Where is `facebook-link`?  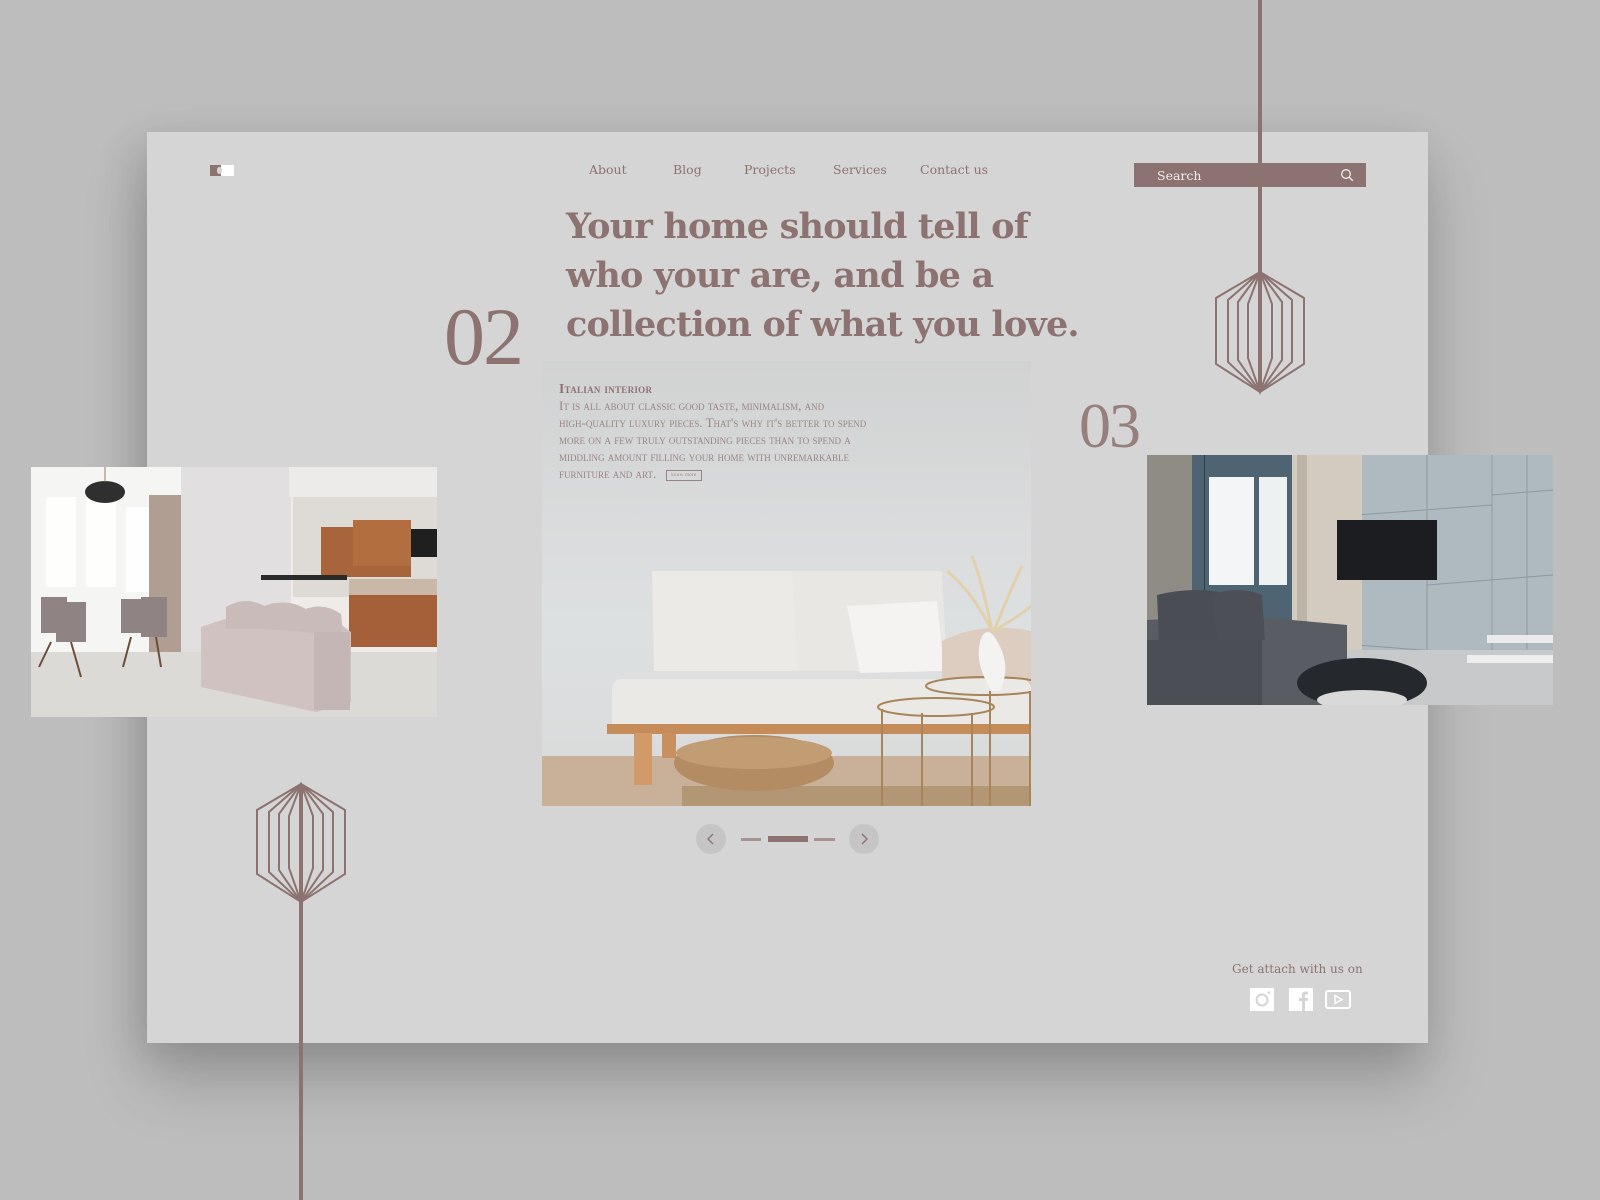 facebook-link is located at coordinates (1301, 999).